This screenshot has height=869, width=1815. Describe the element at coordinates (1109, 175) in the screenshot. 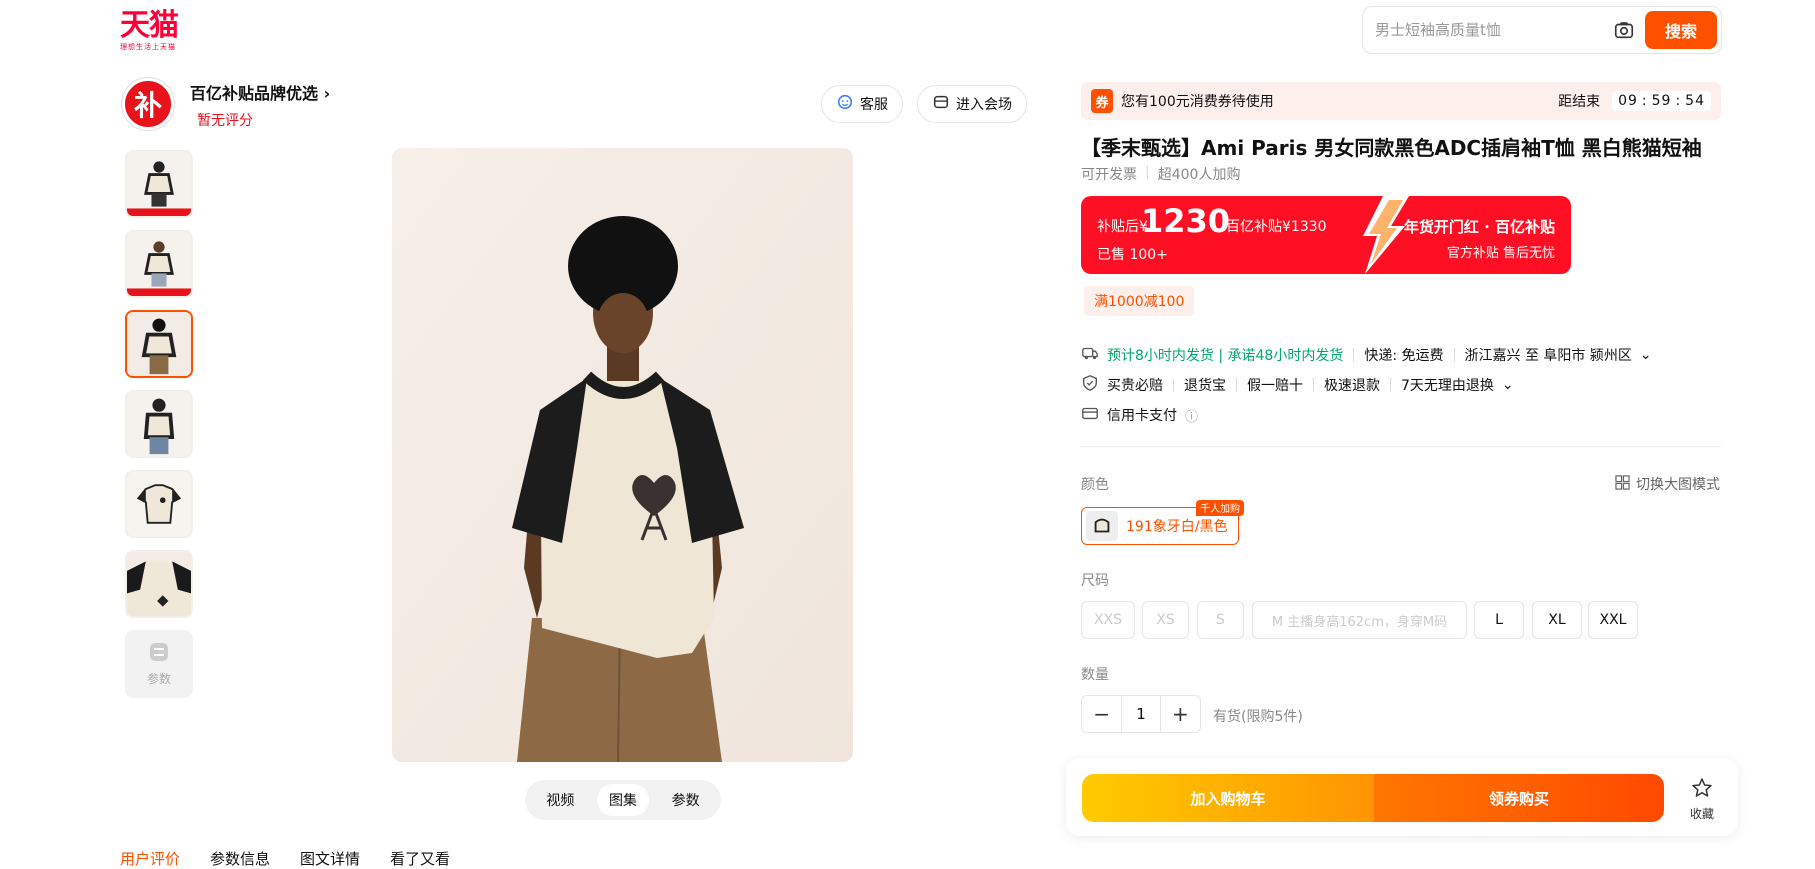

I see `invoice-text: 可开发票` at that location.